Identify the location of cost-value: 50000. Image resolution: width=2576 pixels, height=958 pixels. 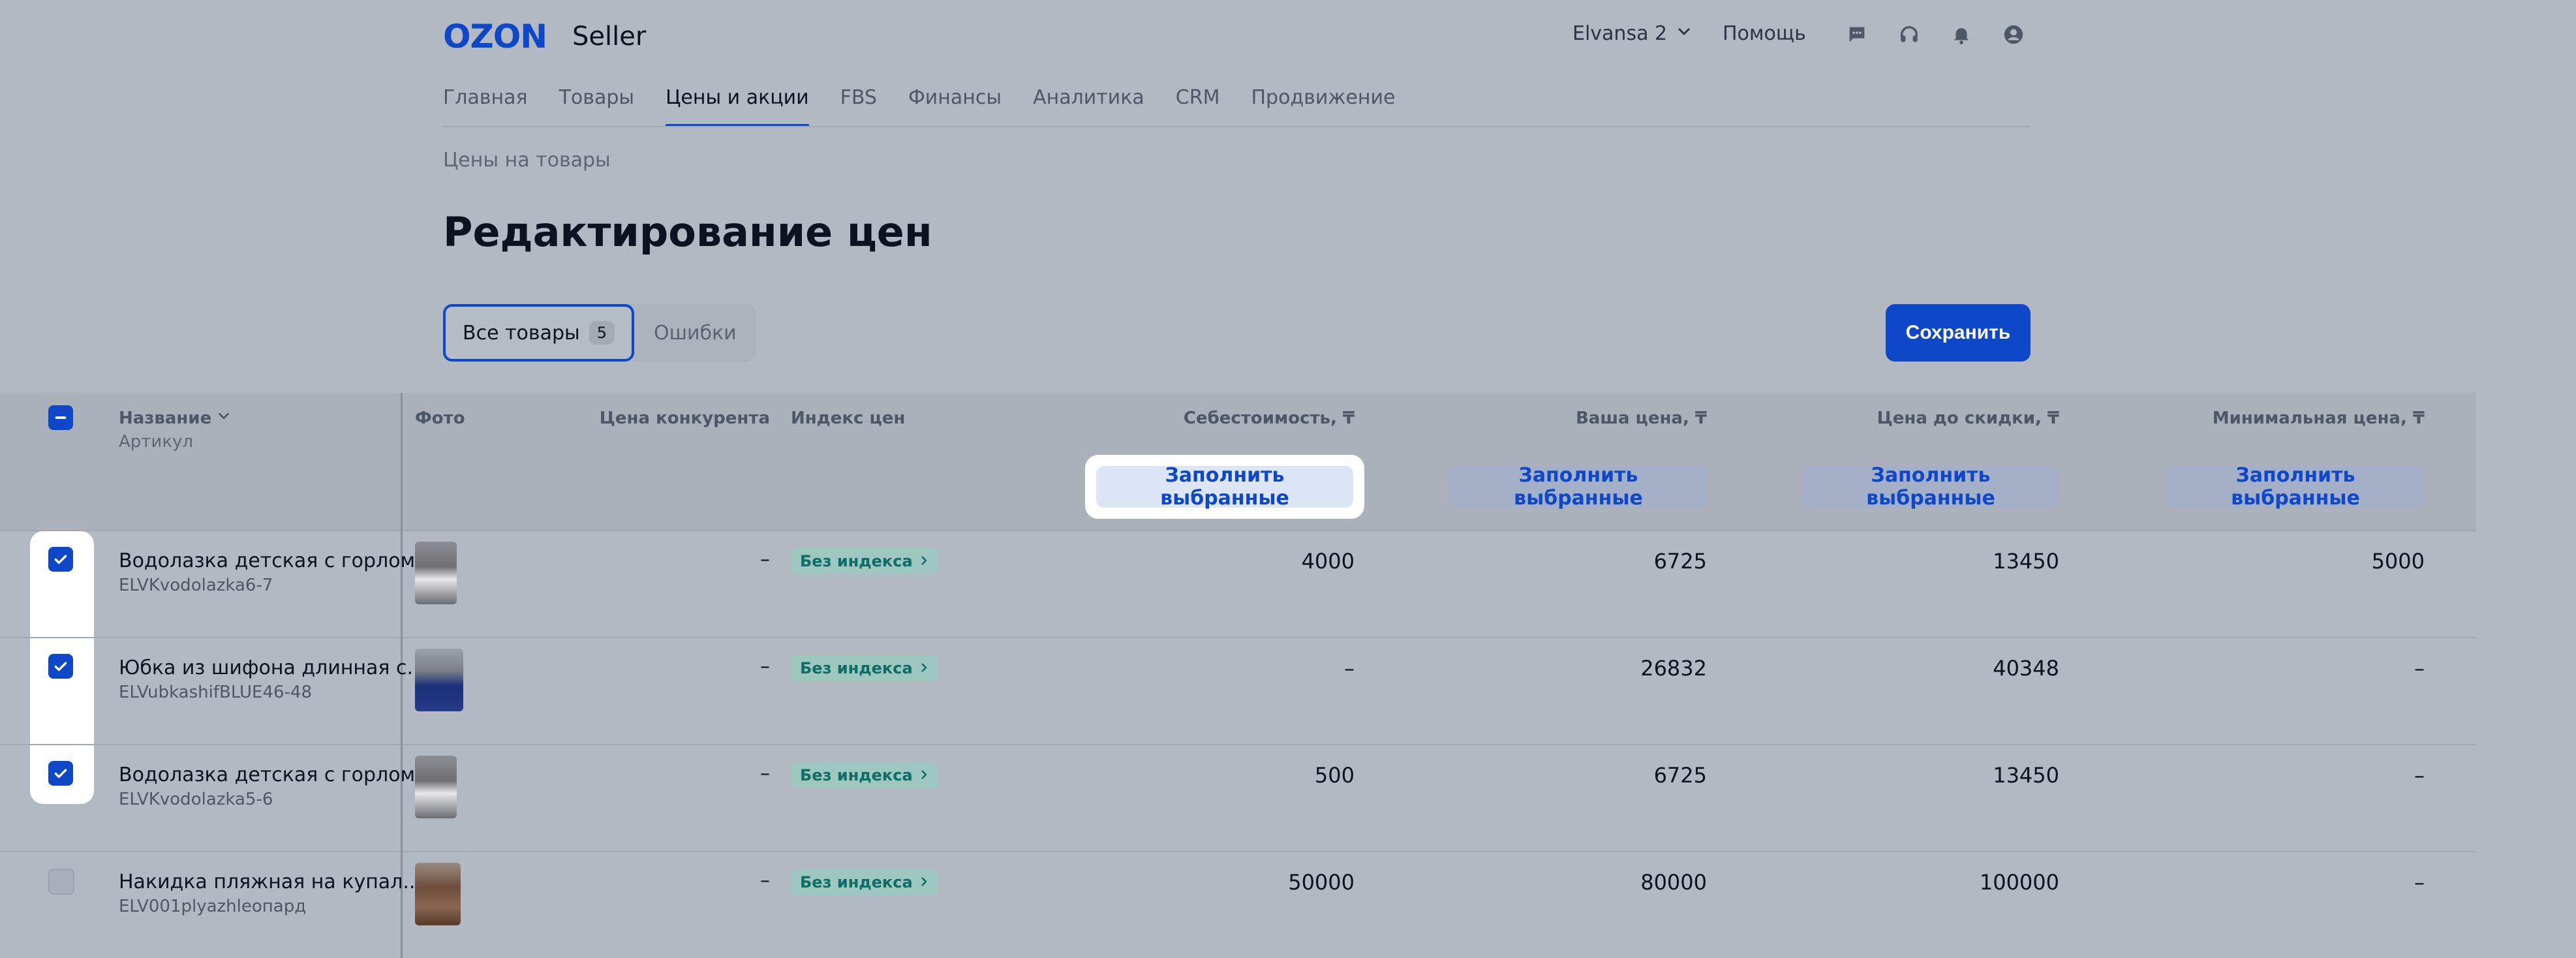
(1257, 882).